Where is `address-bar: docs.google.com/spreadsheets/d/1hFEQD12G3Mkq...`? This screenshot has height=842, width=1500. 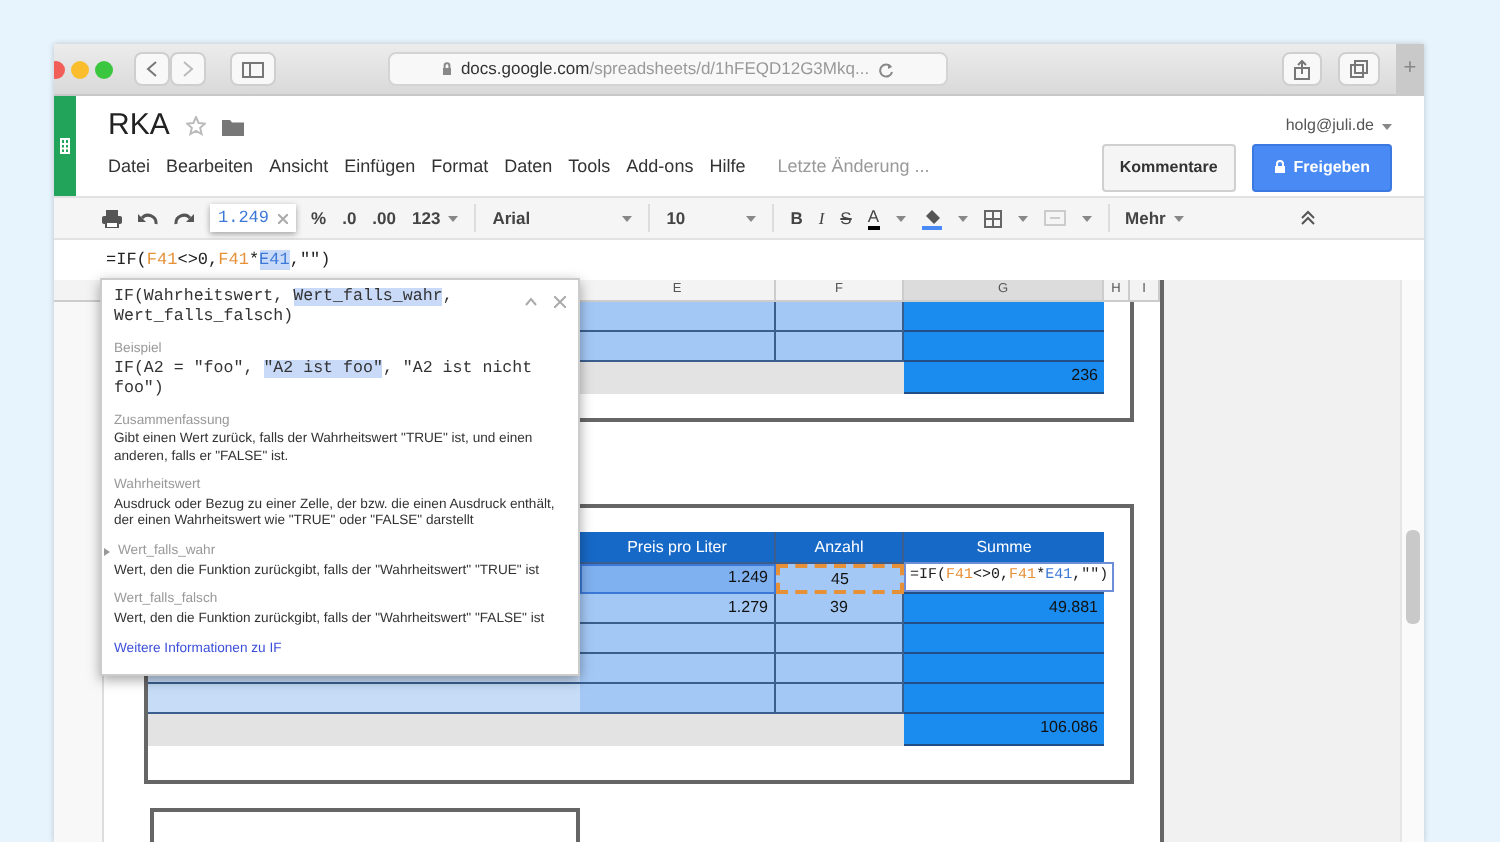 address-bar: docs.google.com/spreadsheets/d/1hFEQD12G3Mkq... is located at coordinates (668, 69).